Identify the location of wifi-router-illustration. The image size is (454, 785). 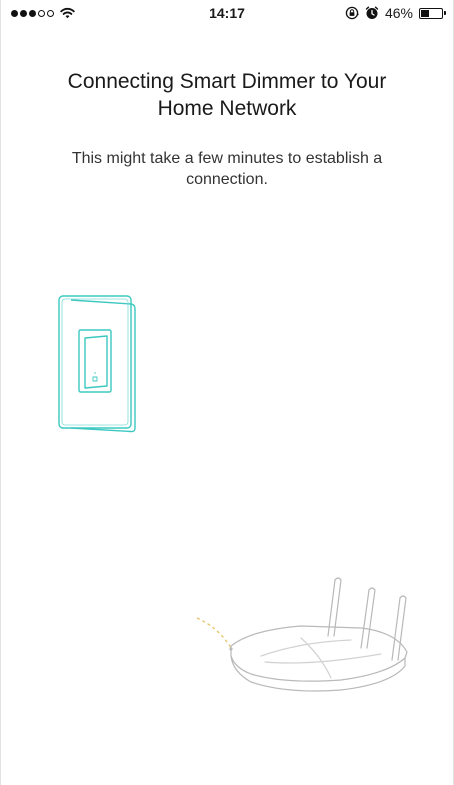
(302, 634).